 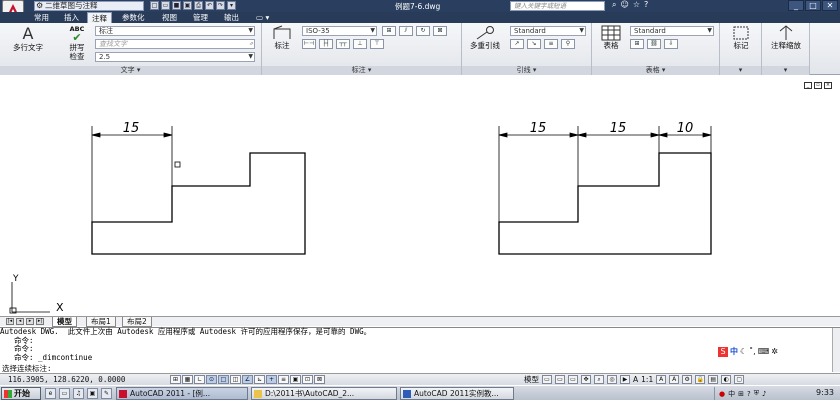 I want to click on minimize-button: _, so click(x=796, y=5).